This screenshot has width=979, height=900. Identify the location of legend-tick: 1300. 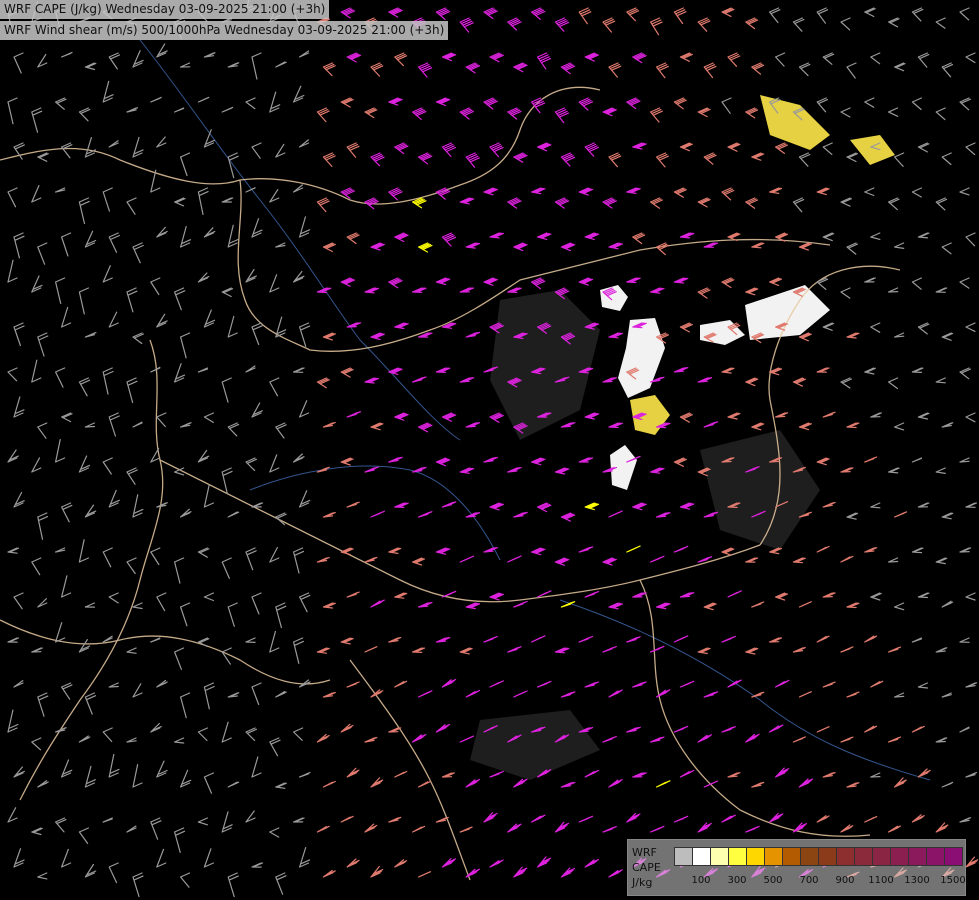
(917, 880).